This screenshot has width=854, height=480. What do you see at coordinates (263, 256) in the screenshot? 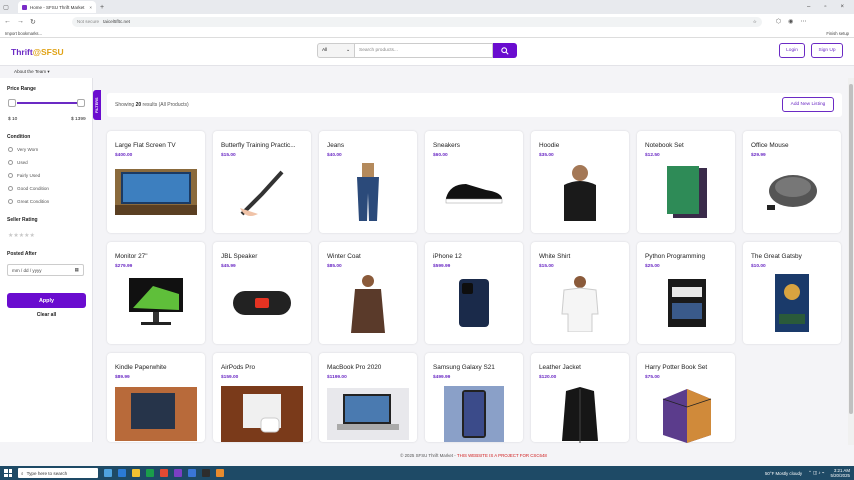
I see `product-title: JBL Speaker` at bounding box center [263, 256].